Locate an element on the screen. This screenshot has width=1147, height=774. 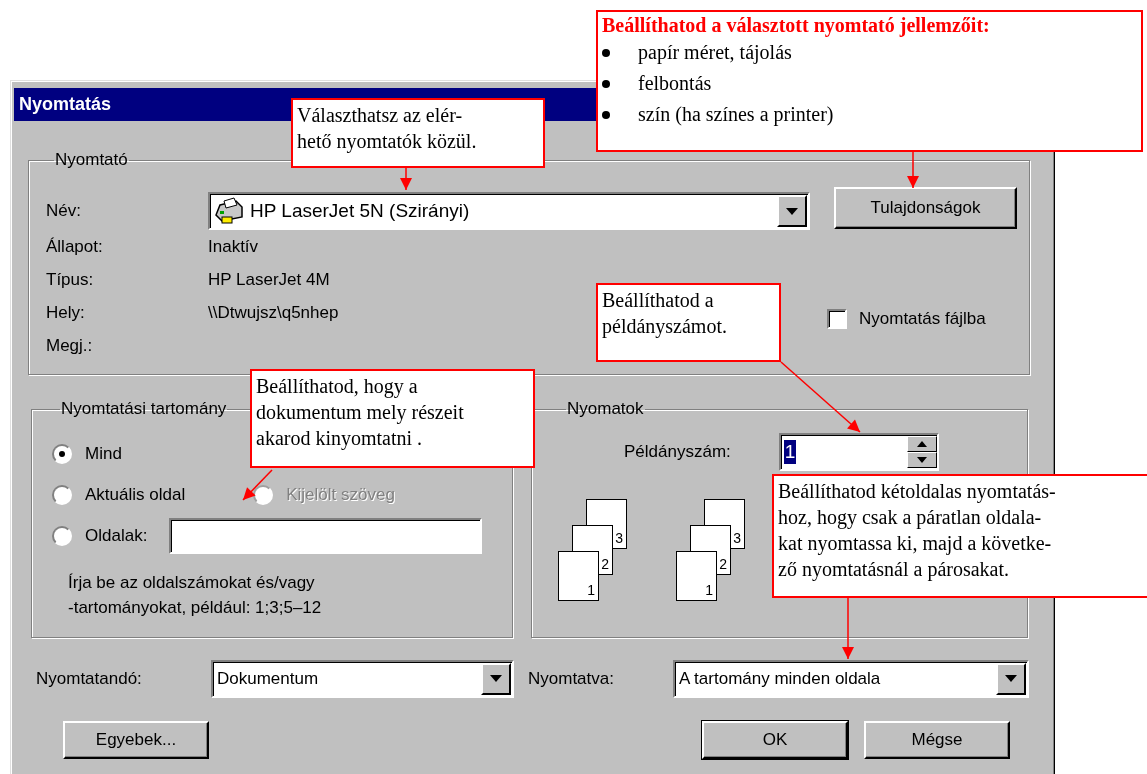
print-what-dropdown: Dokumentum is located at coordinates (362, 678).